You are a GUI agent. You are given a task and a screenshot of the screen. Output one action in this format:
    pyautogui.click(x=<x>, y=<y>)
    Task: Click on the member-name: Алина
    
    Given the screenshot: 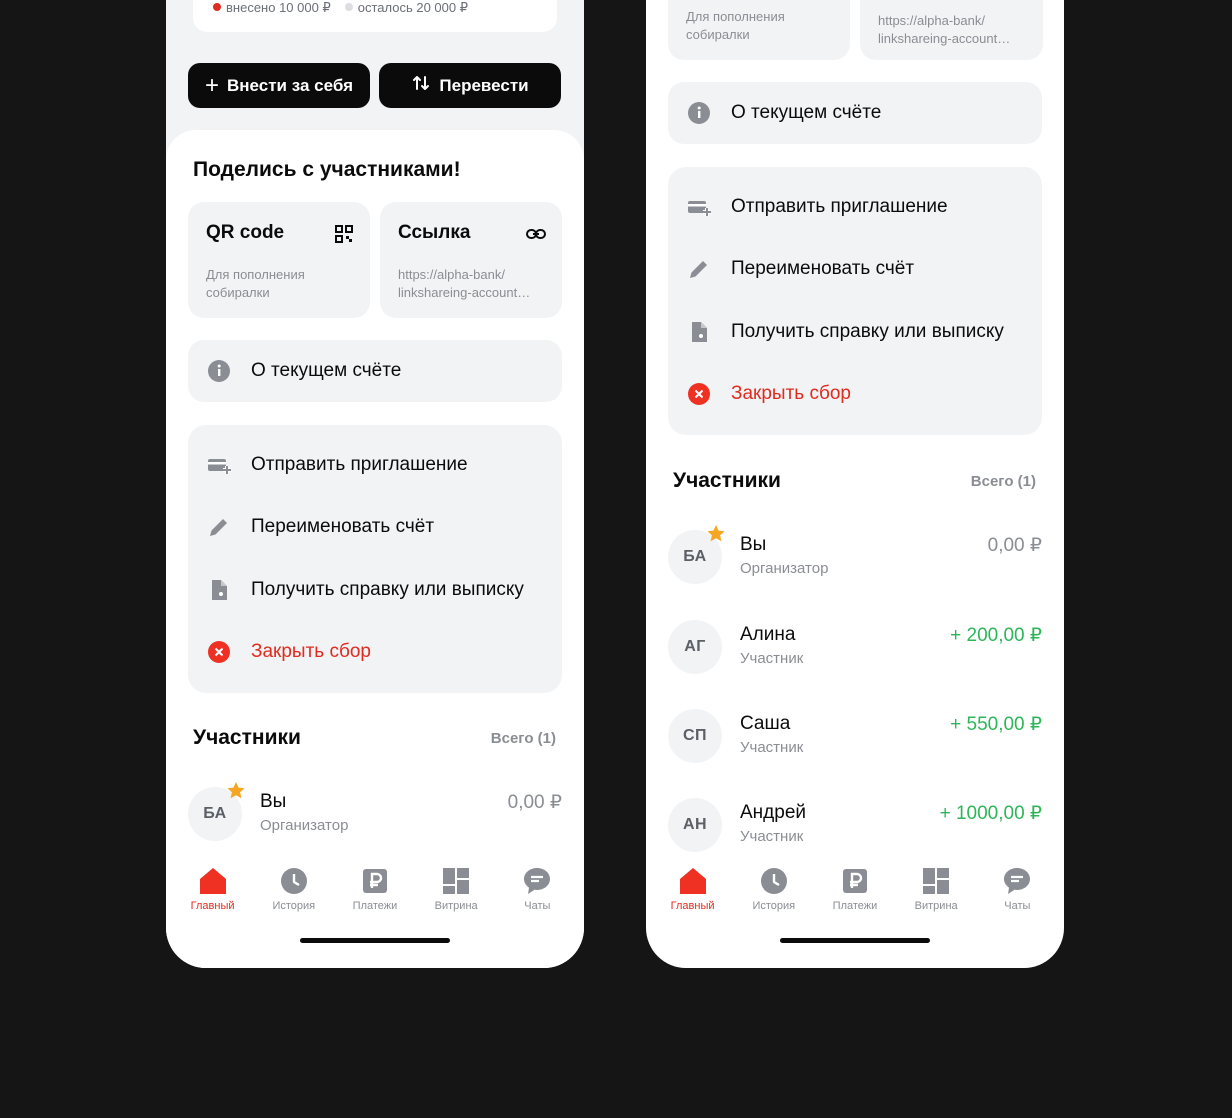 What is the action you would take?
    pyautogui.click(x=768, y=634)
    